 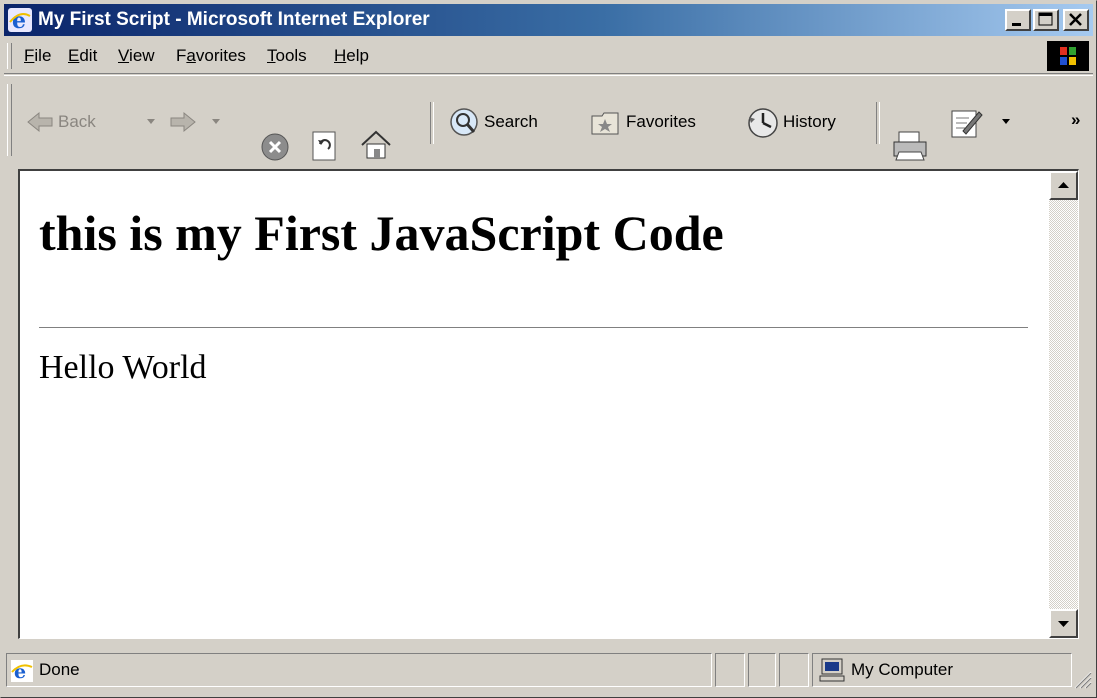 I want to click on scroll-down-button, so click(x=1063, y=623).